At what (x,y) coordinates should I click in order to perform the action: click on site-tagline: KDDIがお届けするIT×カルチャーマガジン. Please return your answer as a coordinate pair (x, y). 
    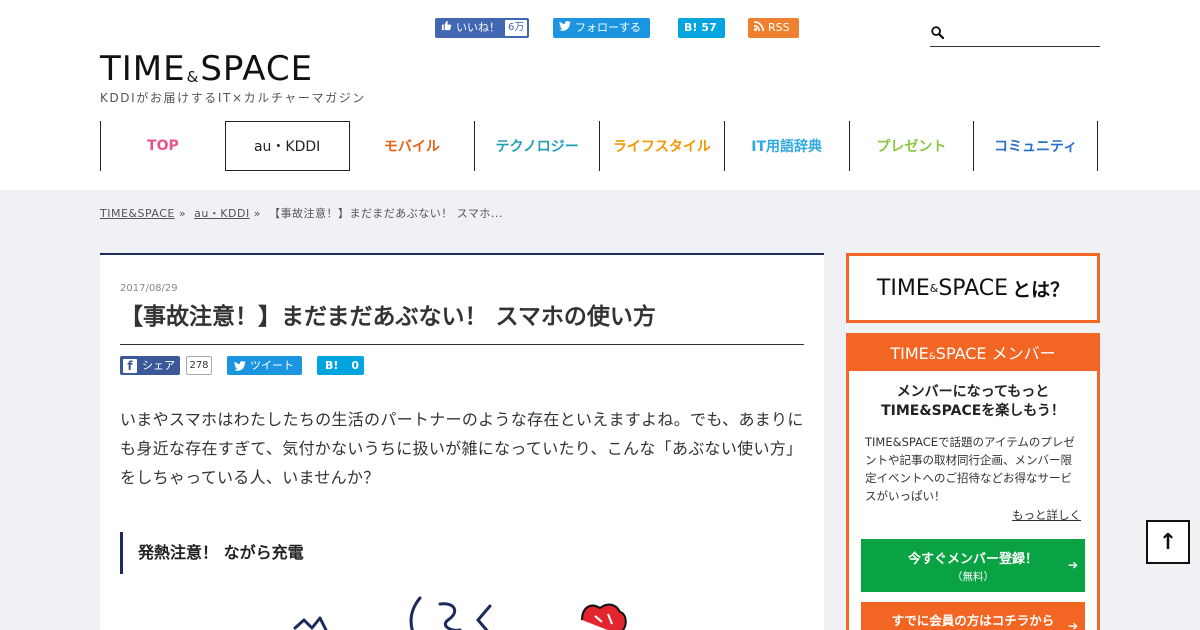
    Looking at the image, I should click on (233, 98).